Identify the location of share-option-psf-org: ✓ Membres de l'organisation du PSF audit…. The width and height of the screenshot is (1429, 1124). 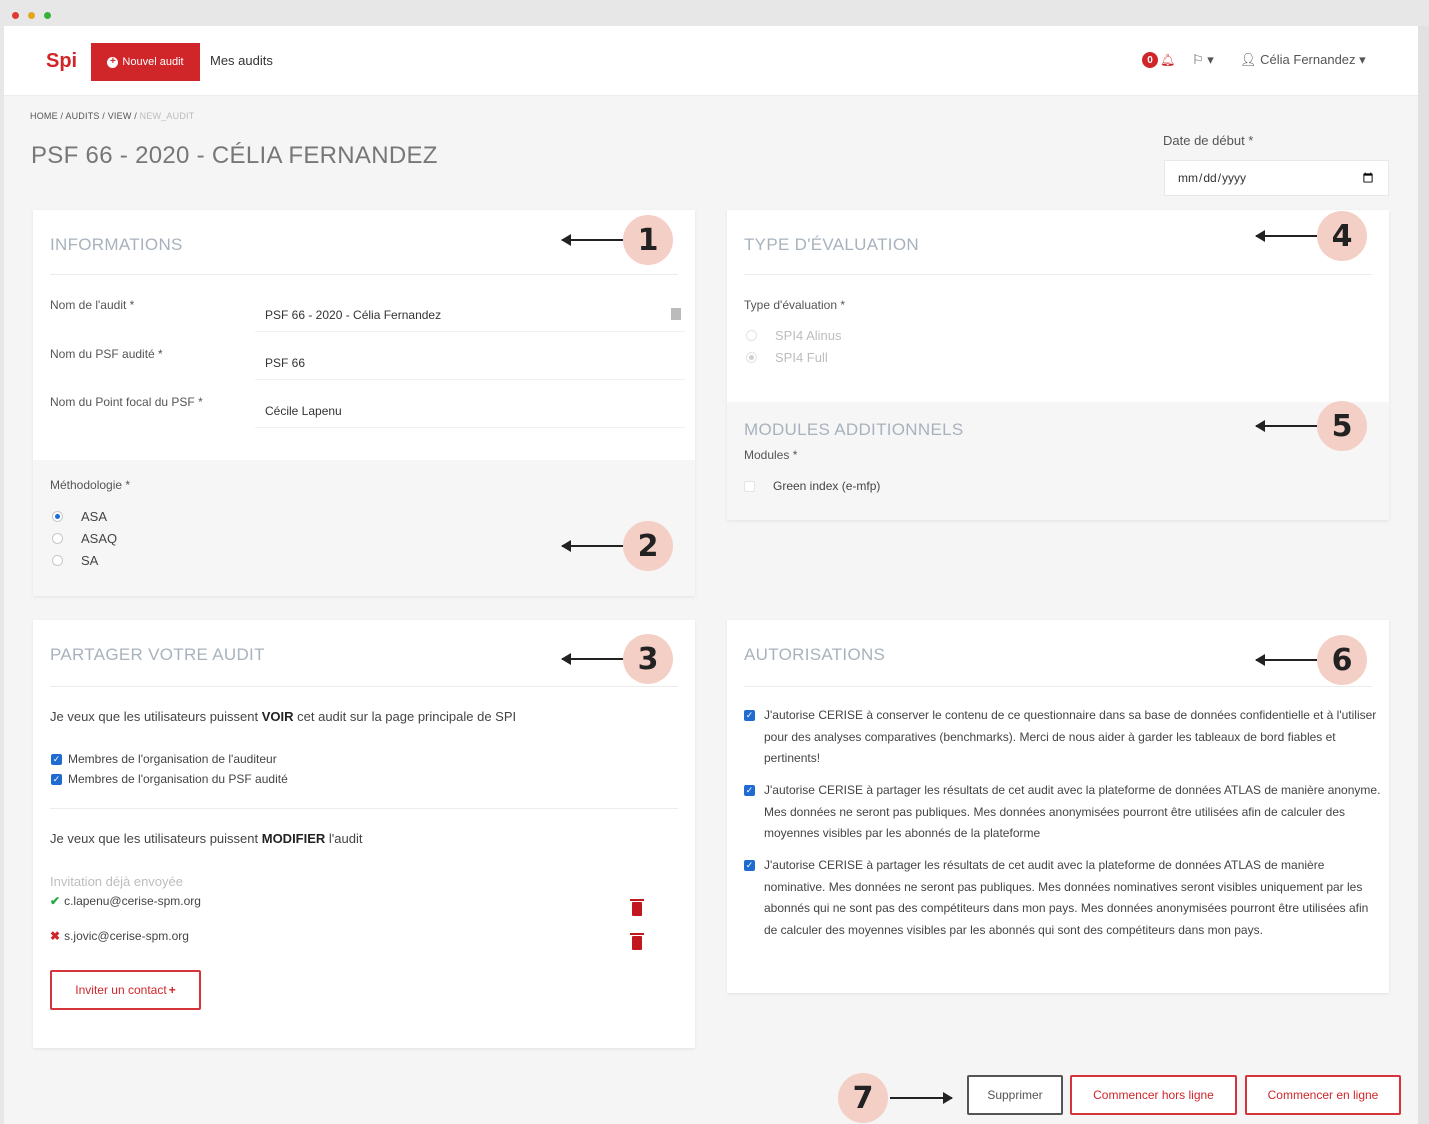
(169, 779).